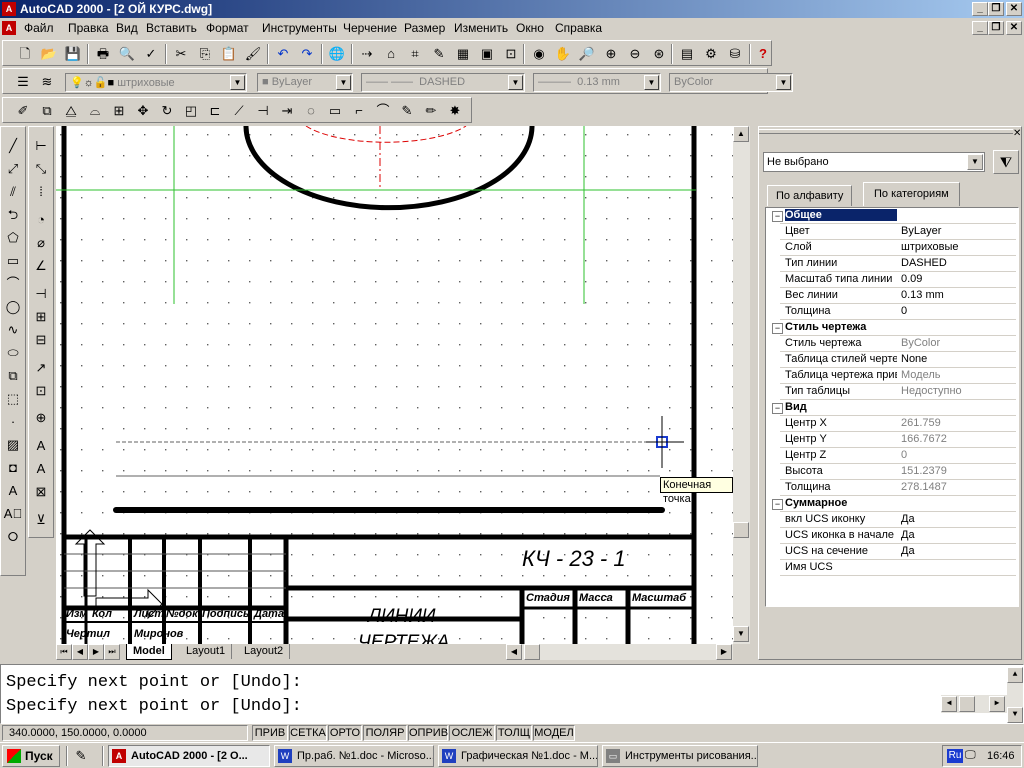 The width and height of the screenshot is (1024, 768). I want to click on insert-block-icon: ⧉, so click(13, 376).